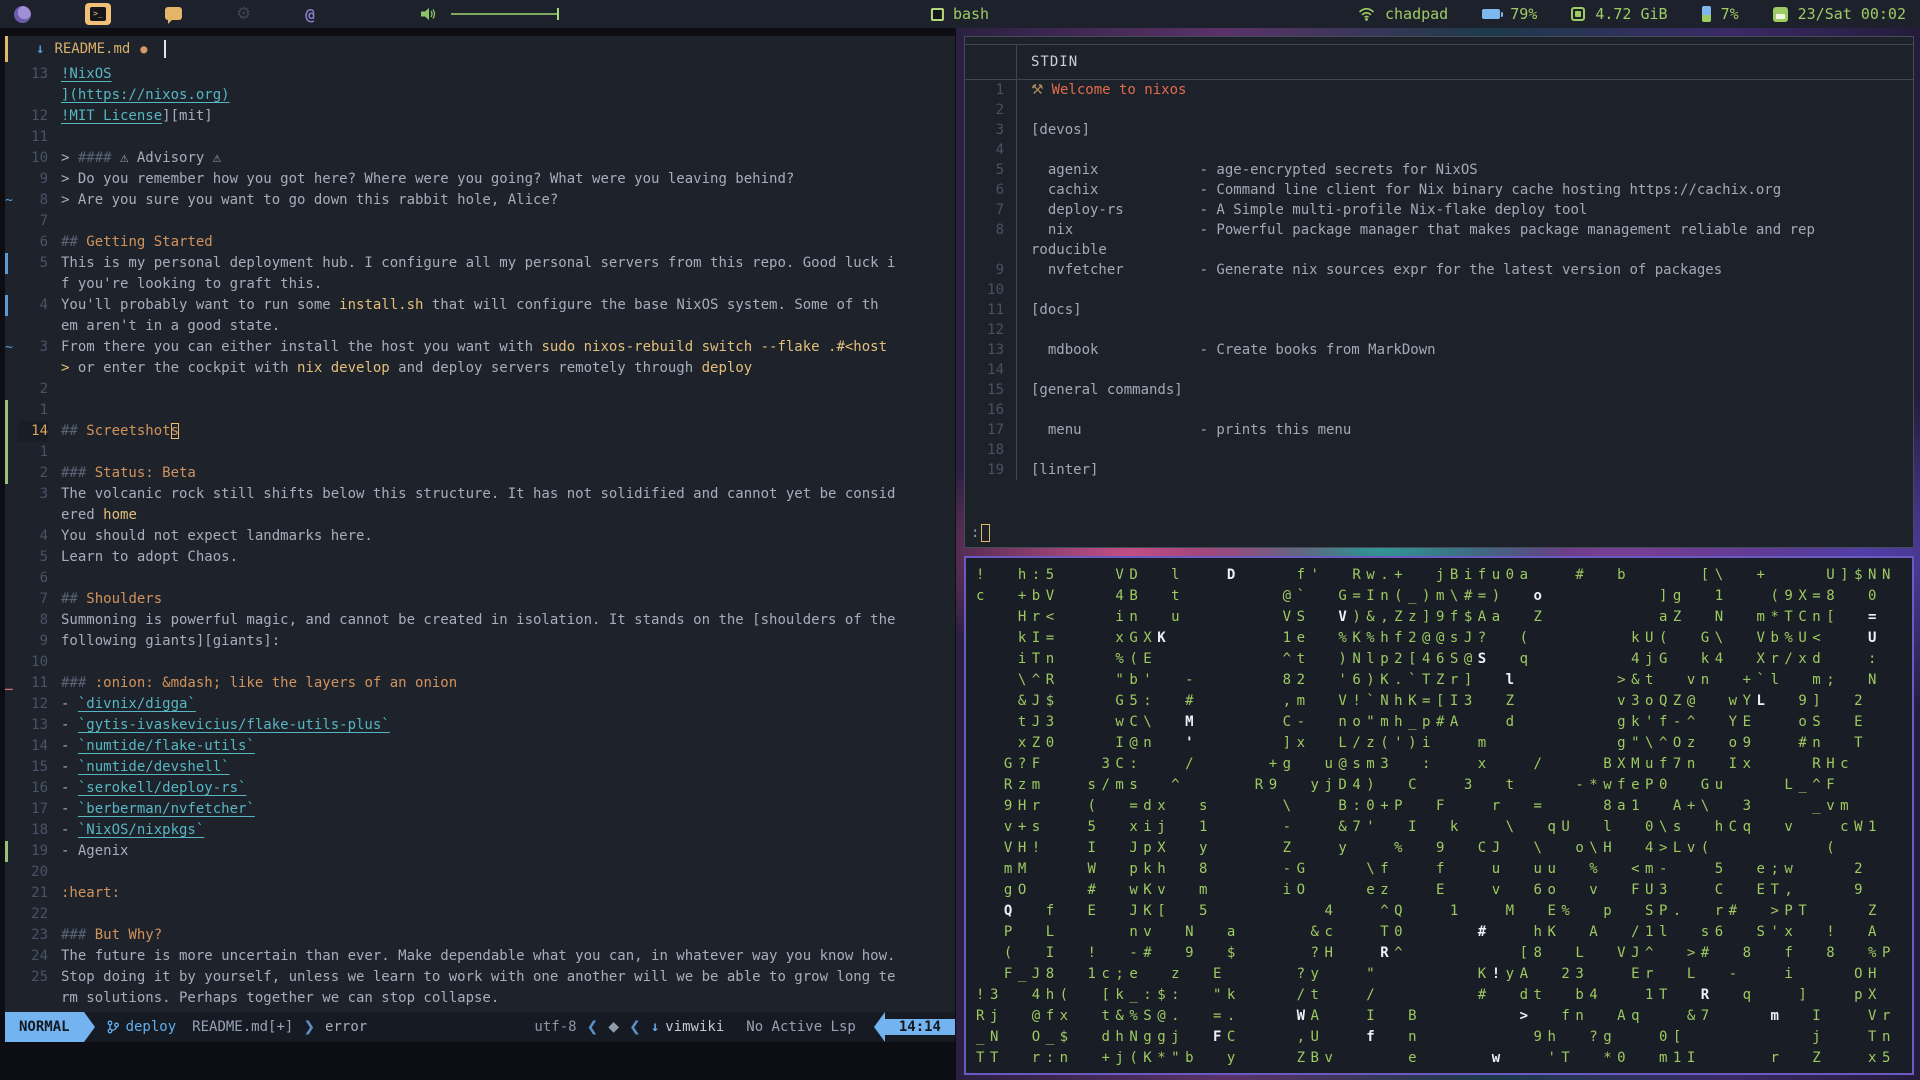  I want to click on volume-slider, so click(504, 14).